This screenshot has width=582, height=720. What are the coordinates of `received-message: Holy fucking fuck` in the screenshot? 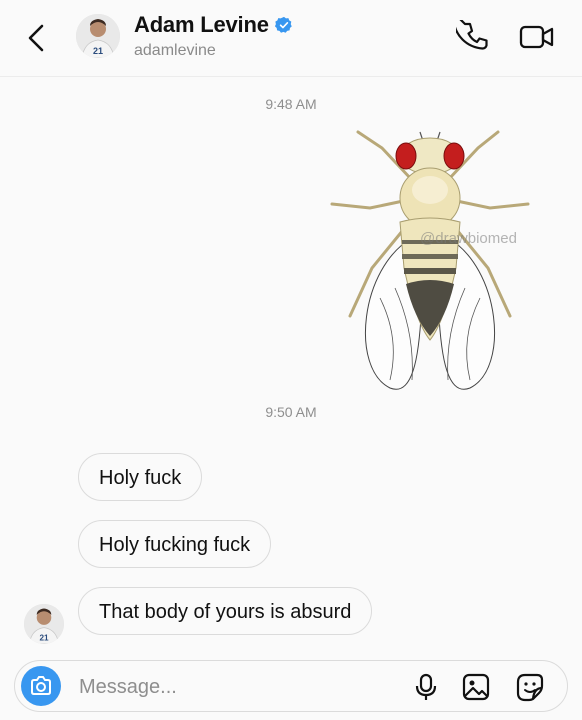 It's located at (175, 544).